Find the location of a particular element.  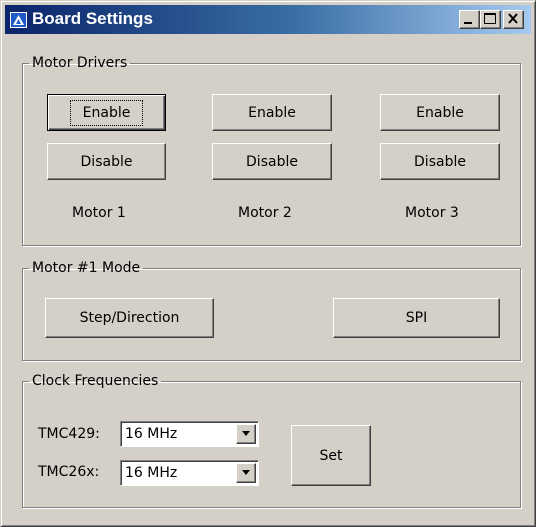

maximize-button is located at coordinates (490, 19).